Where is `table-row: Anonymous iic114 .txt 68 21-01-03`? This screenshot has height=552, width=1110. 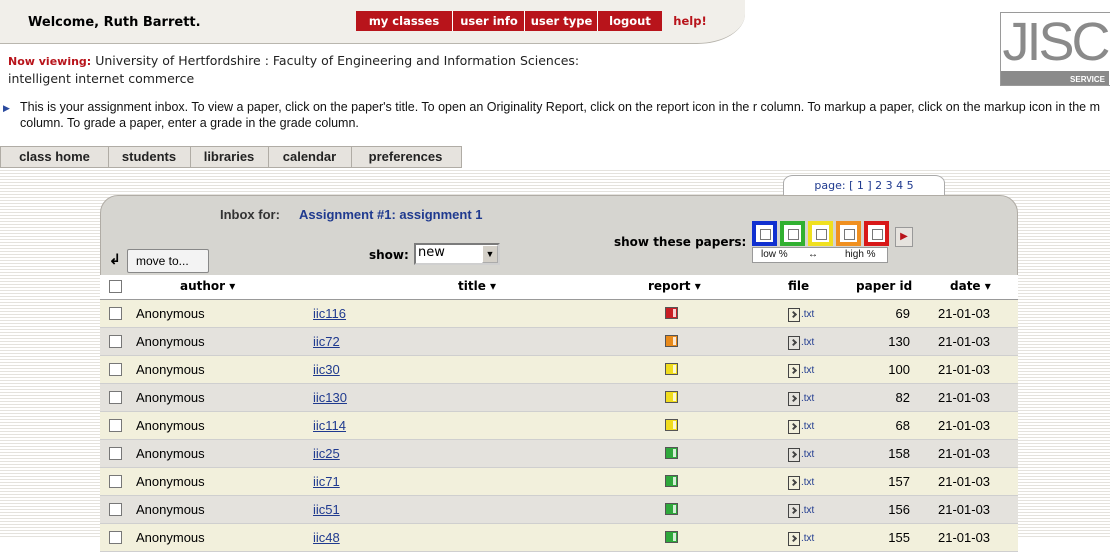
table-row: Anonymous iic114 .txt 68 21-01-03 is located at coordinates (559, 426).